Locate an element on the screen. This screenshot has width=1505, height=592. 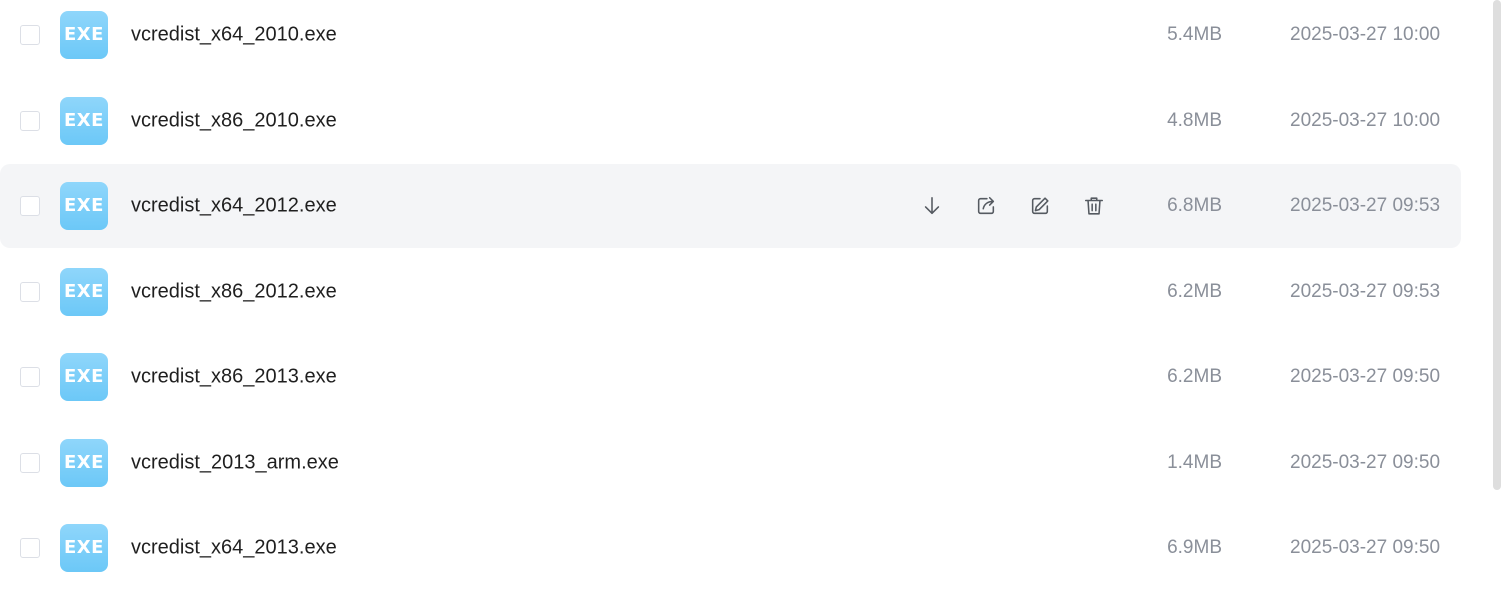
download-icon is located at coordinates (932, 206).